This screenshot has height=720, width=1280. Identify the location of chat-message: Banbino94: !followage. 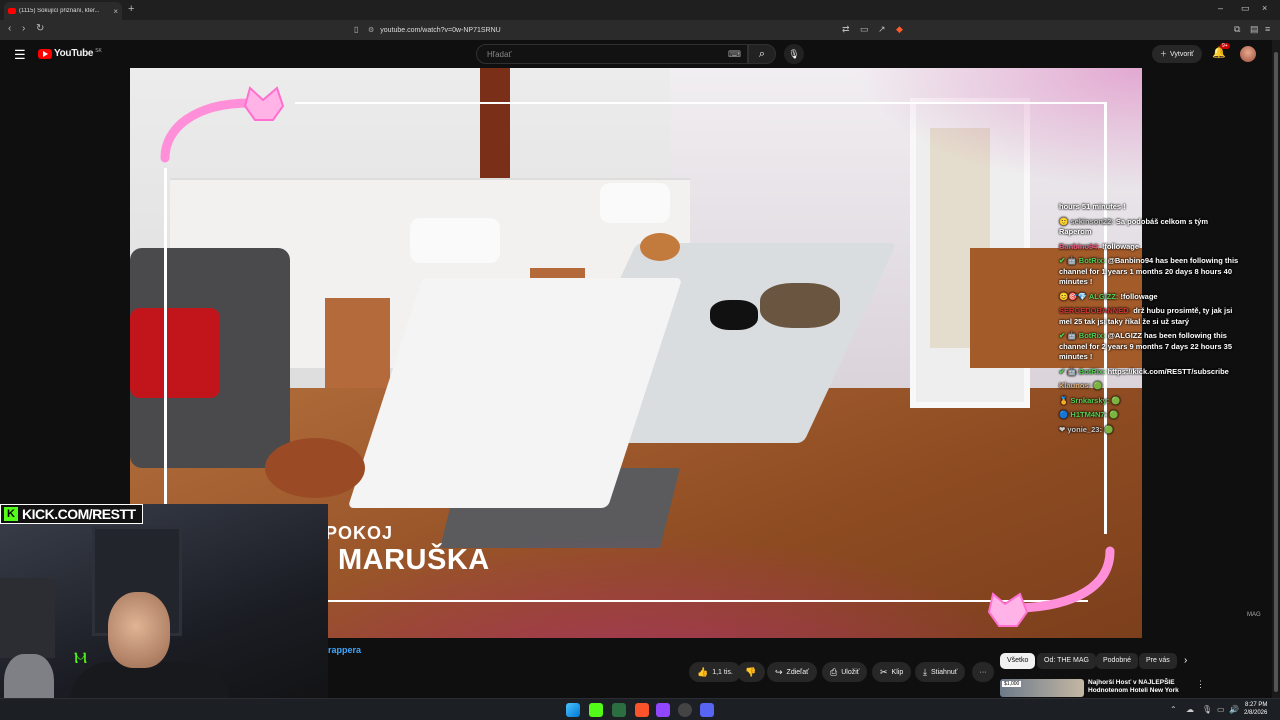
(1149, 247).